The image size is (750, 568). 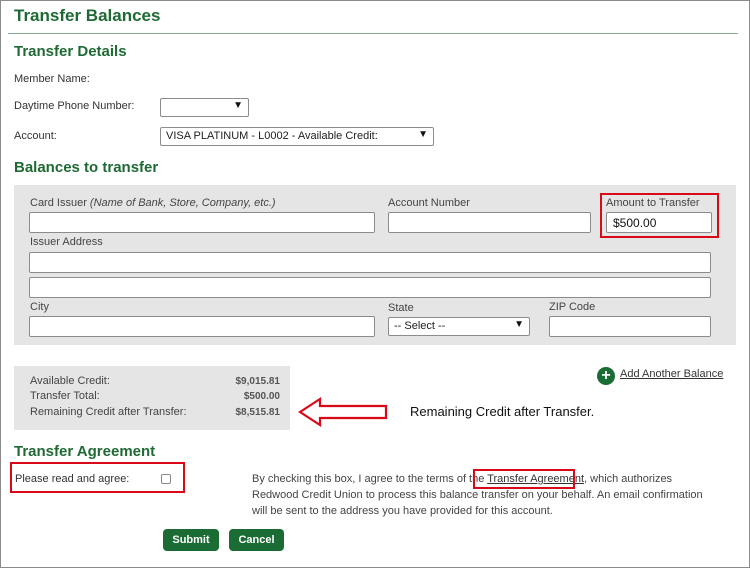 I want to click on amount-input: $500.00, so click(x=659, y=222).